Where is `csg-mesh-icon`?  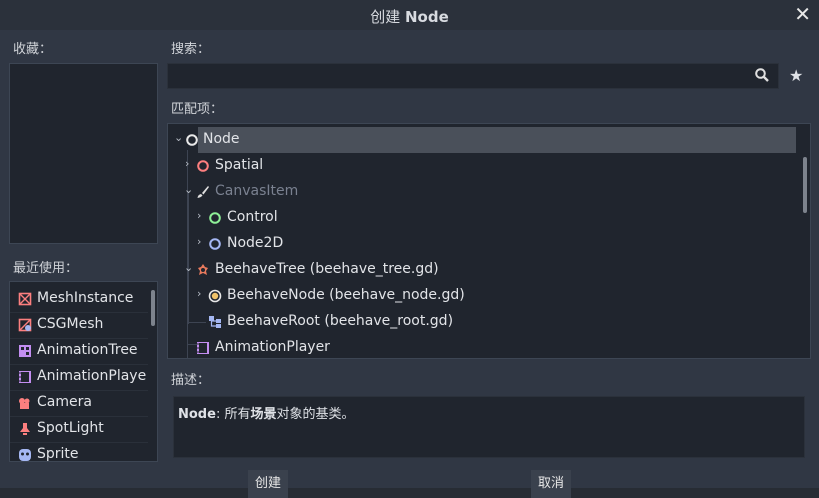
csg-mesh-icon is located at coordinates (25, 325).